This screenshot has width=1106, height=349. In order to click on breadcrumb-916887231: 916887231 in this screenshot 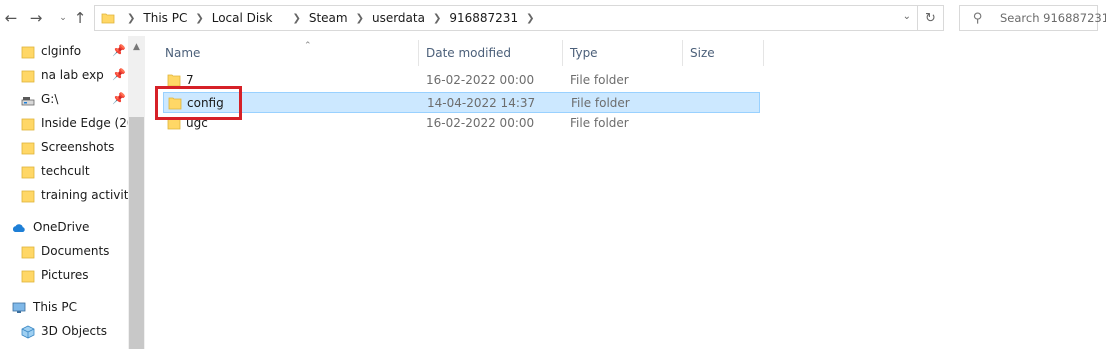, I will do `click(483, 18)`.